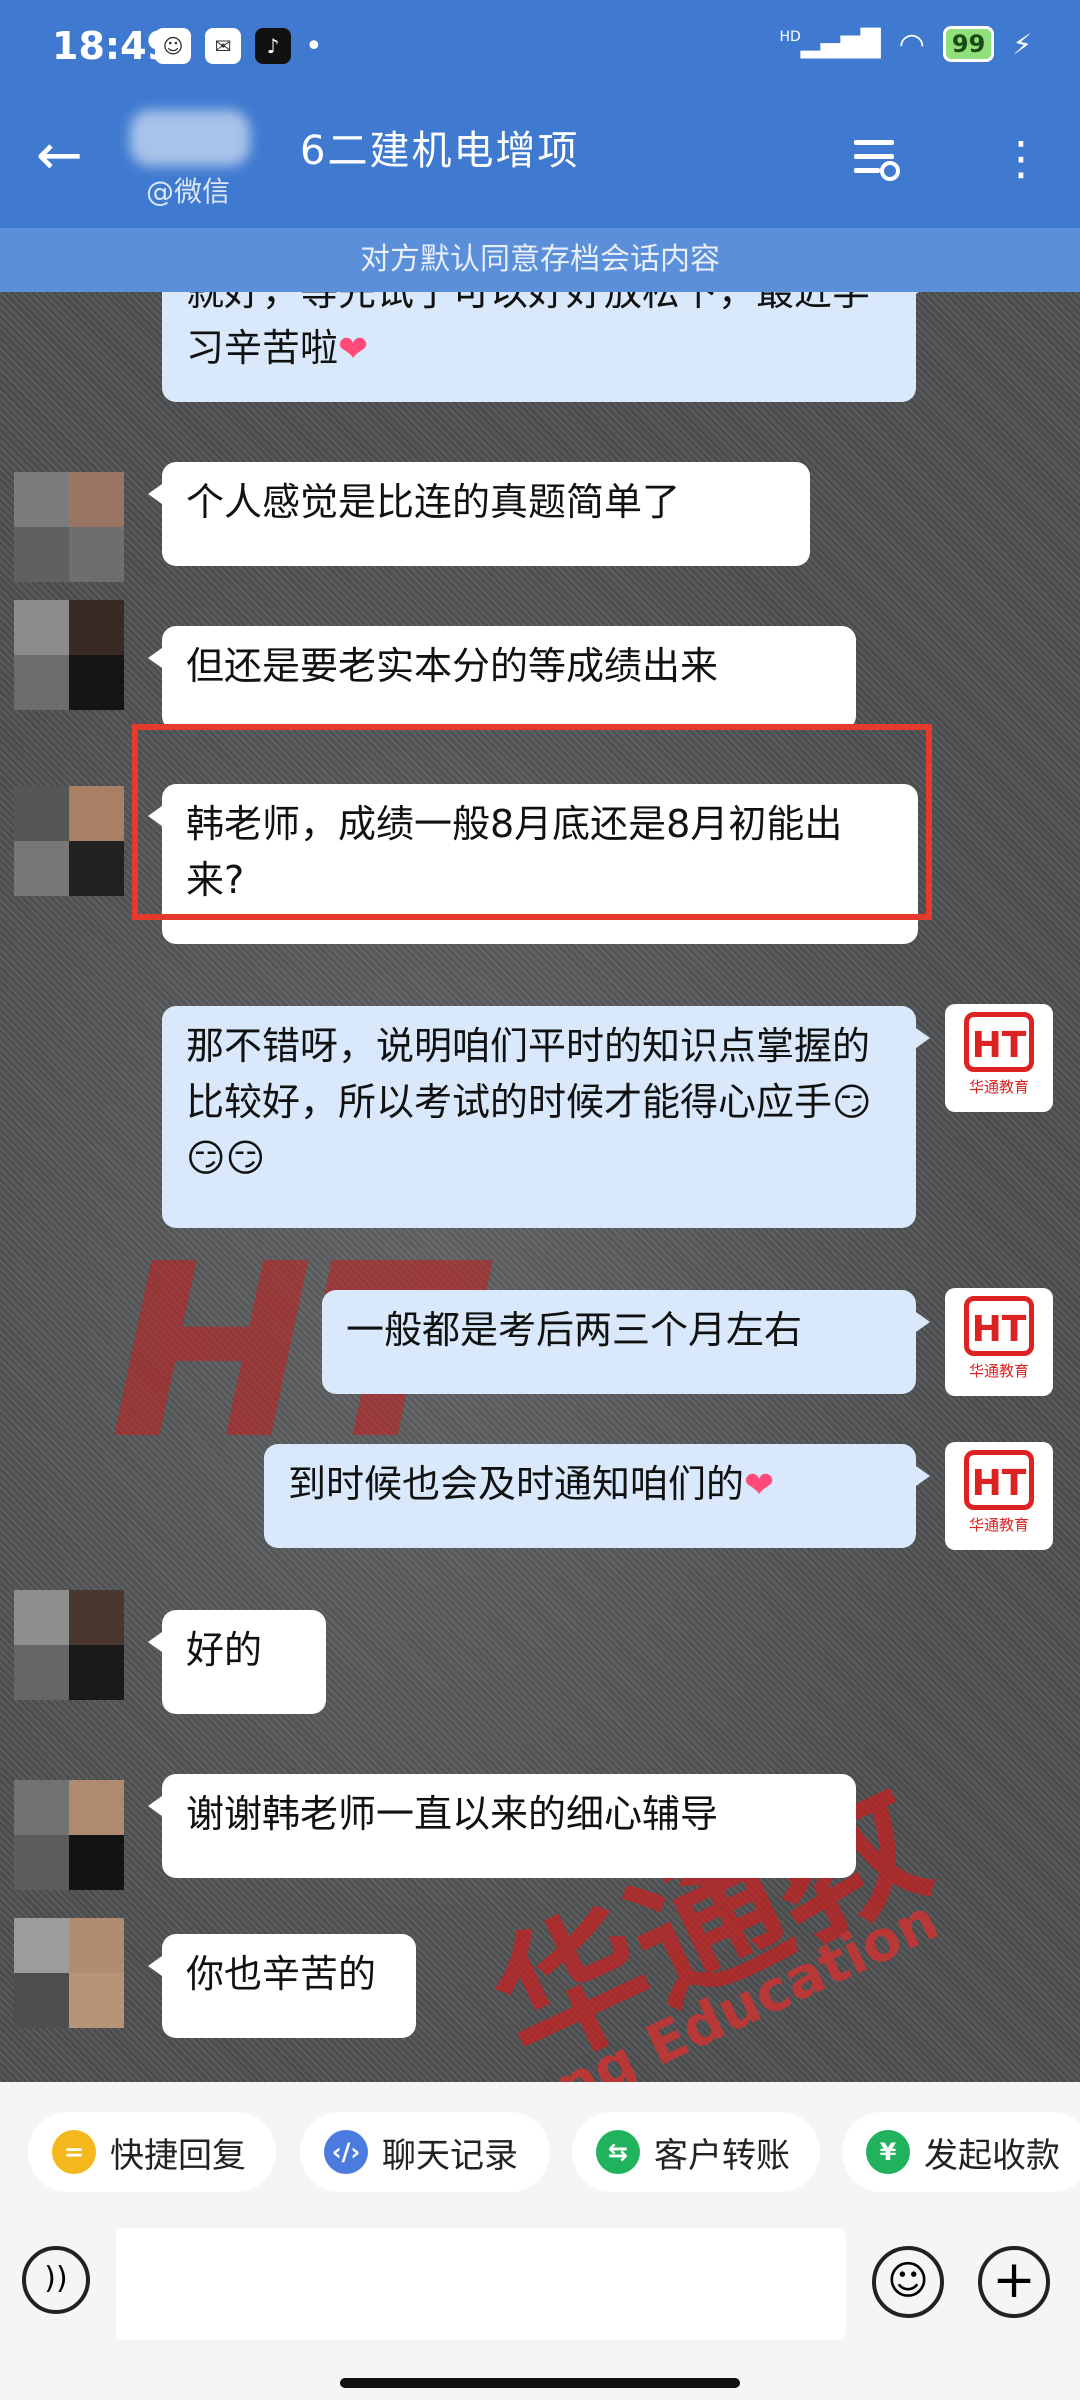 Image resolution: width=1080 pixels, height=2400 pixels. I want to click on message-bubble-incoming: 你也辛苦的, so click(282, 1986).